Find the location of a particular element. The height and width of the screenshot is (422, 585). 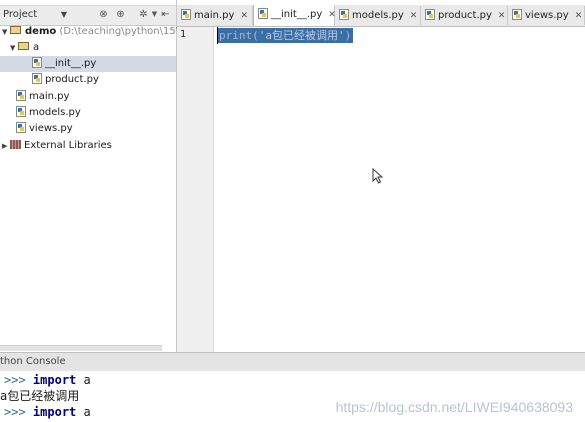

project-view-label: Project is located at coordinates (20, 14).